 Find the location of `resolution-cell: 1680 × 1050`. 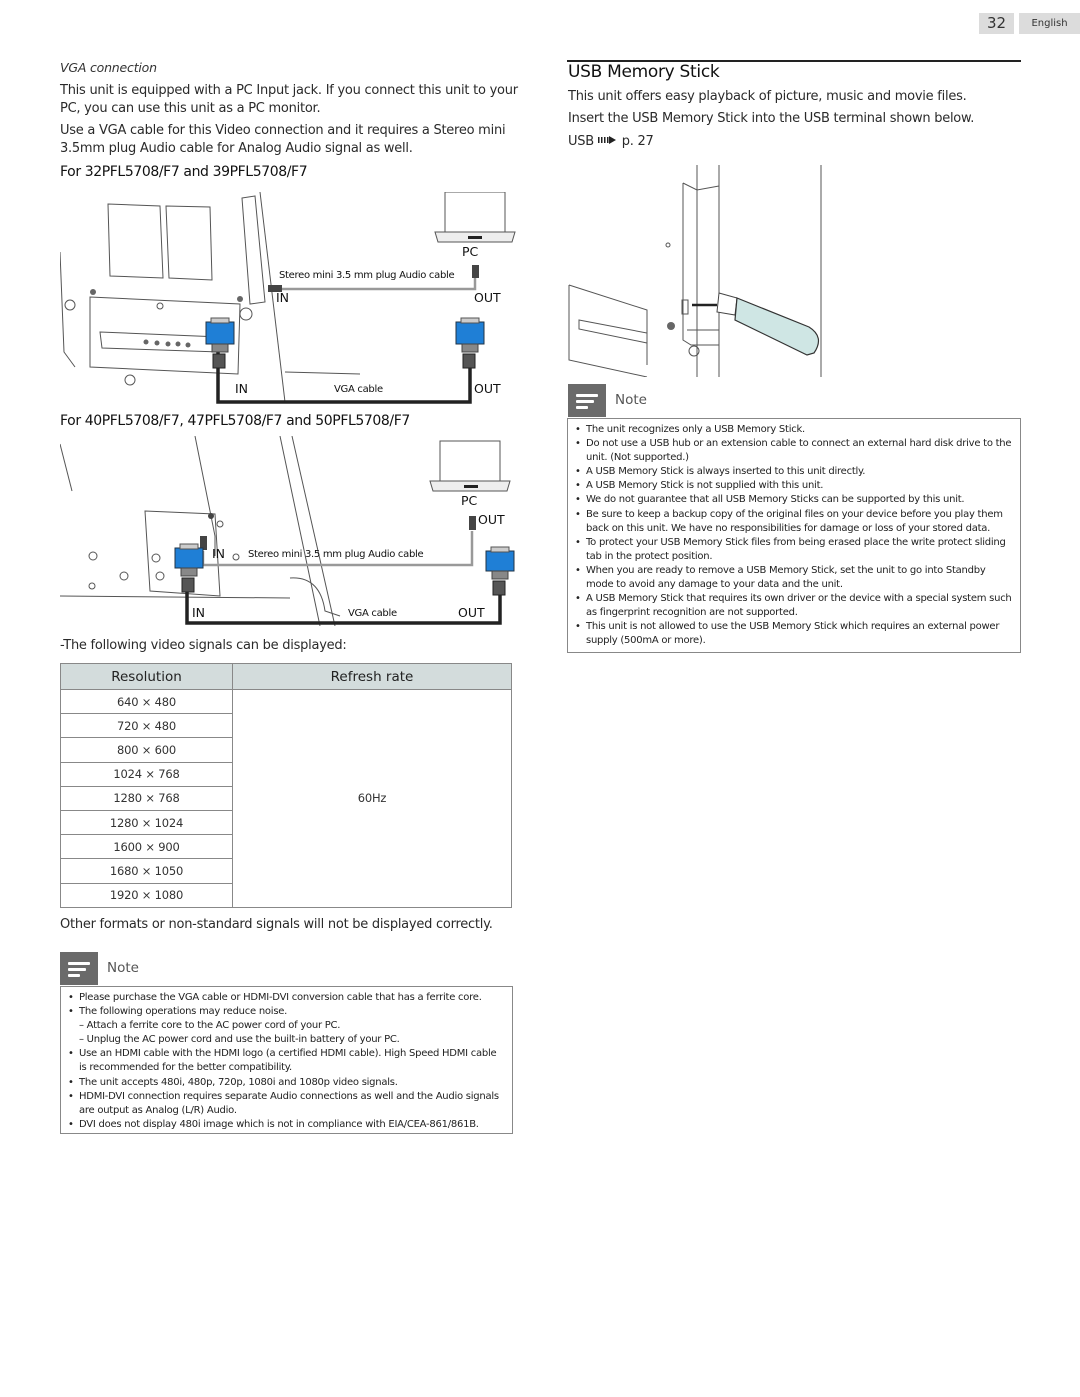

resolution-cell: 1680 × 1050 is located at coordinates (146, 871).